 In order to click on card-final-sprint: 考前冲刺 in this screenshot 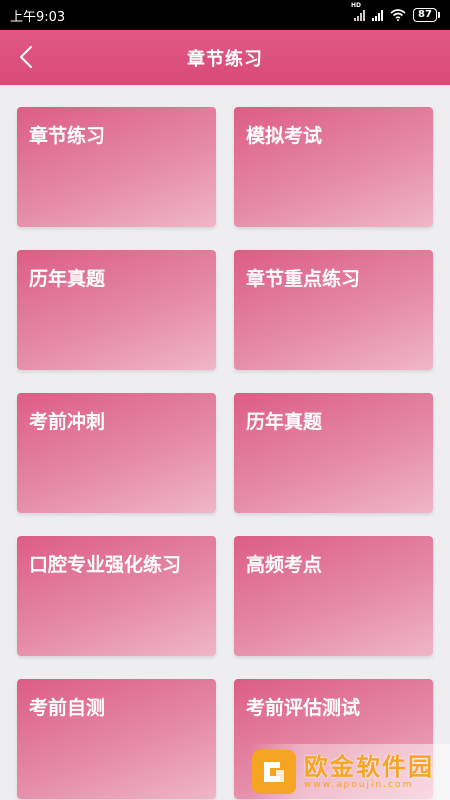, I will do `click(116, 453)`.